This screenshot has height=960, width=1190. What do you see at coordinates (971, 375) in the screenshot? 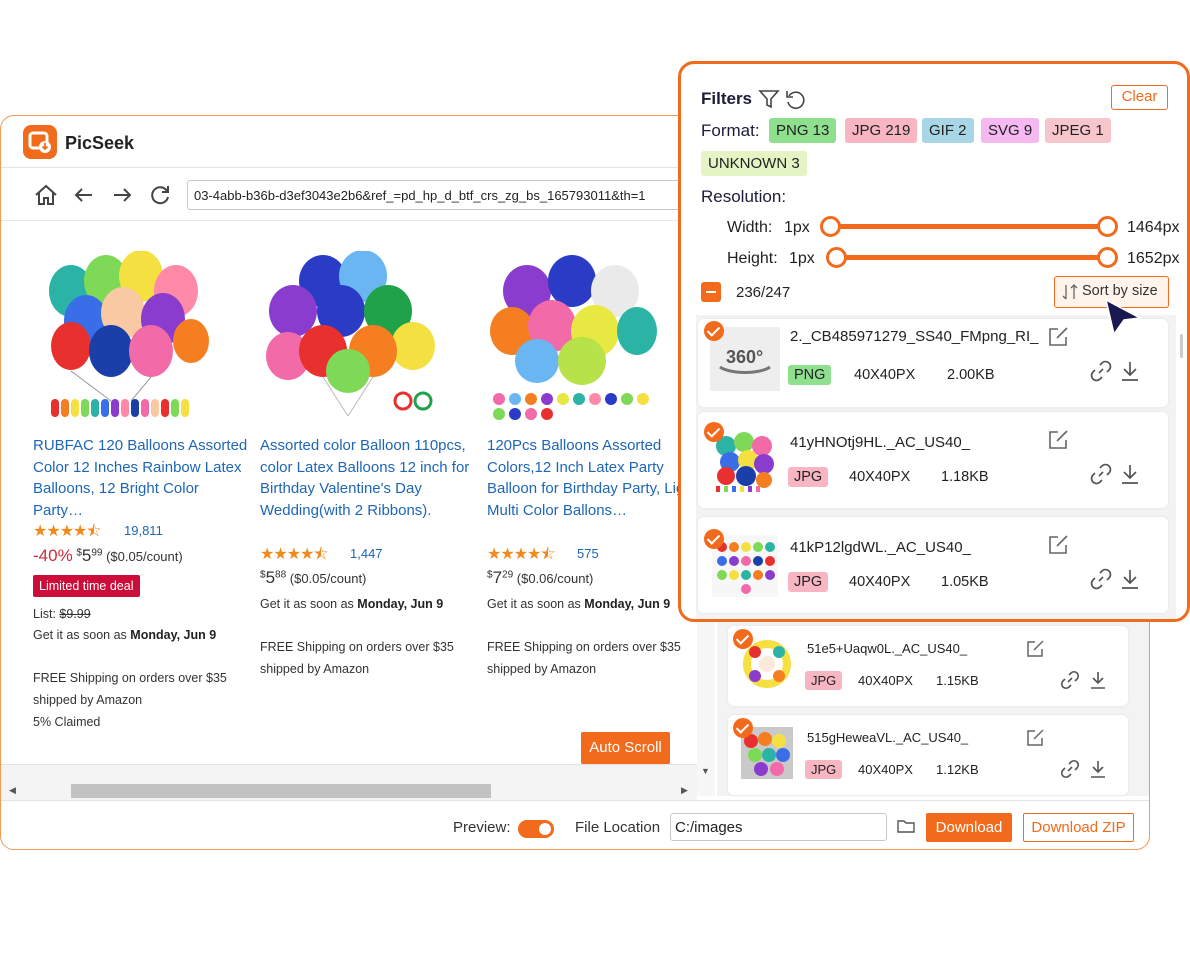
I see `file-size: 2.00KB` at bounding box center [971, 375].